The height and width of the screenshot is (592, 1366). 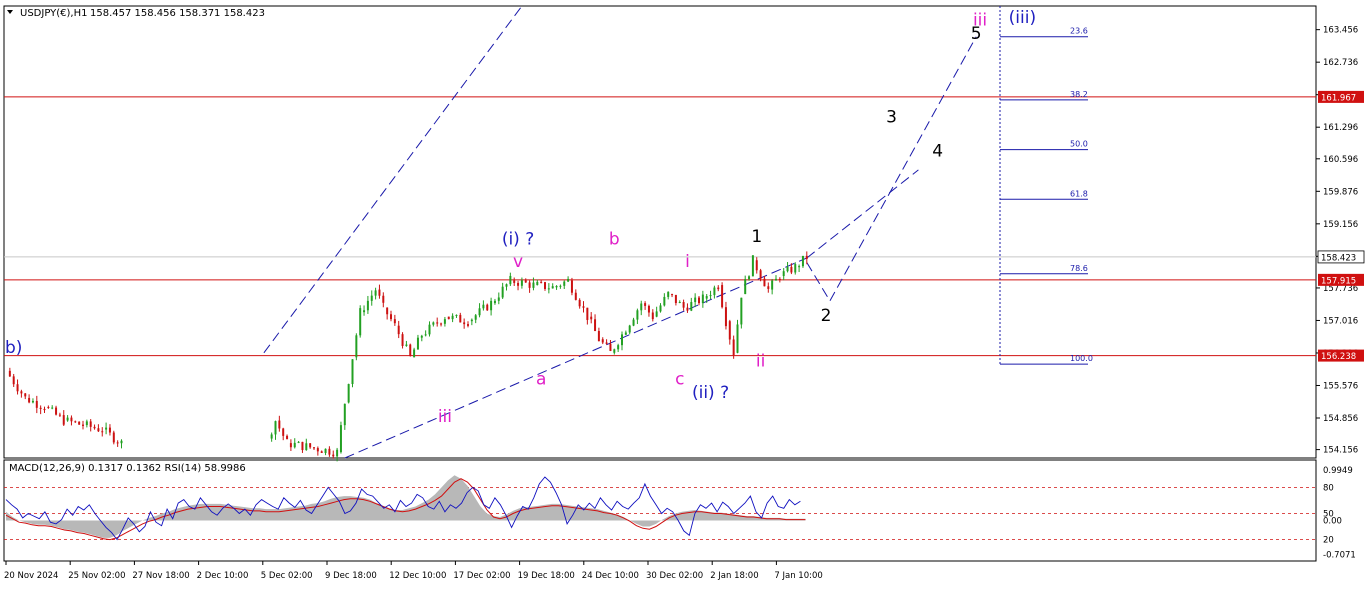 What do you see at coordinates (1328, 488) in the screenshot?
I see `indicator-tick-label: 80` at bounding box center [1328, 488].